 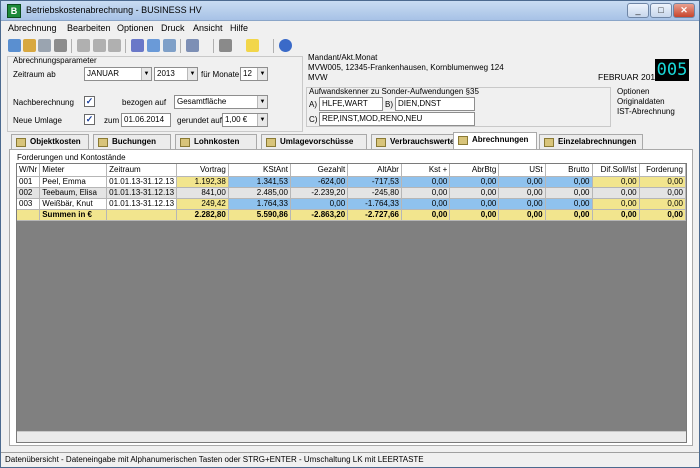 I want to click on tab-umlagevorschuesse: Umlagevorschüsse, so click(x=314, y=141).